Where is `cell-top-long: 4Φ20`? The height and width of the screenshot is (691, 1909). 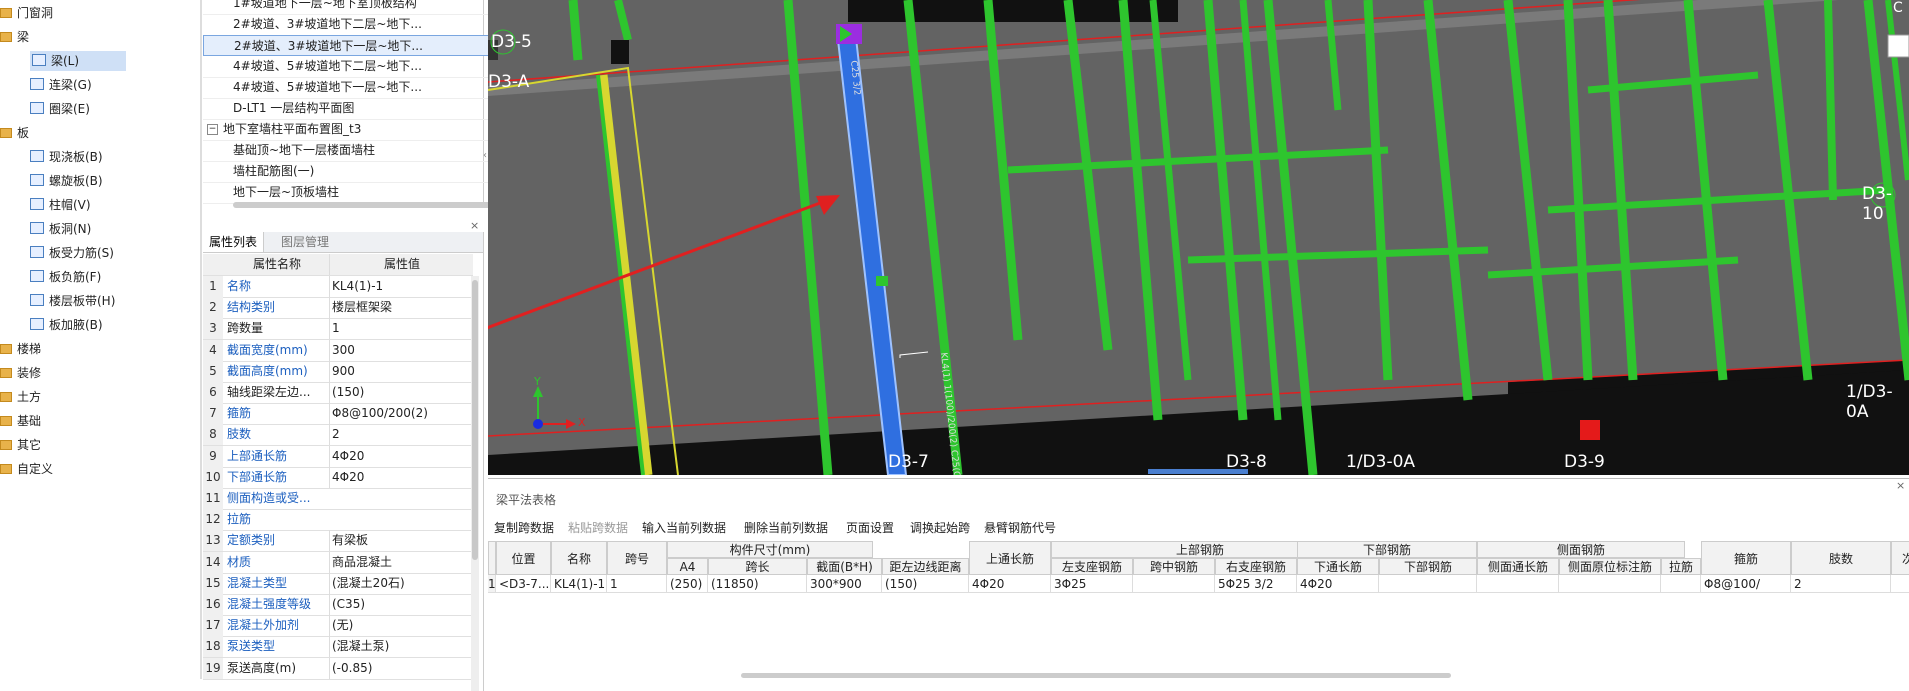 cell-top-long: 4Φ20 is located at coordinates (1010, 584).